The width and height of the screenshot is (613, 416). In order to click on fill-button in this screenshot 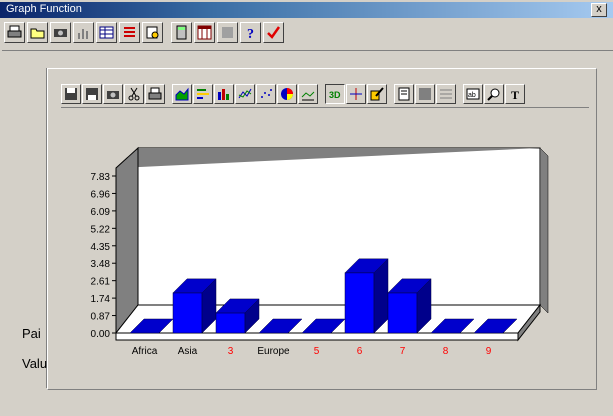, I will do `click(425, 94)`.